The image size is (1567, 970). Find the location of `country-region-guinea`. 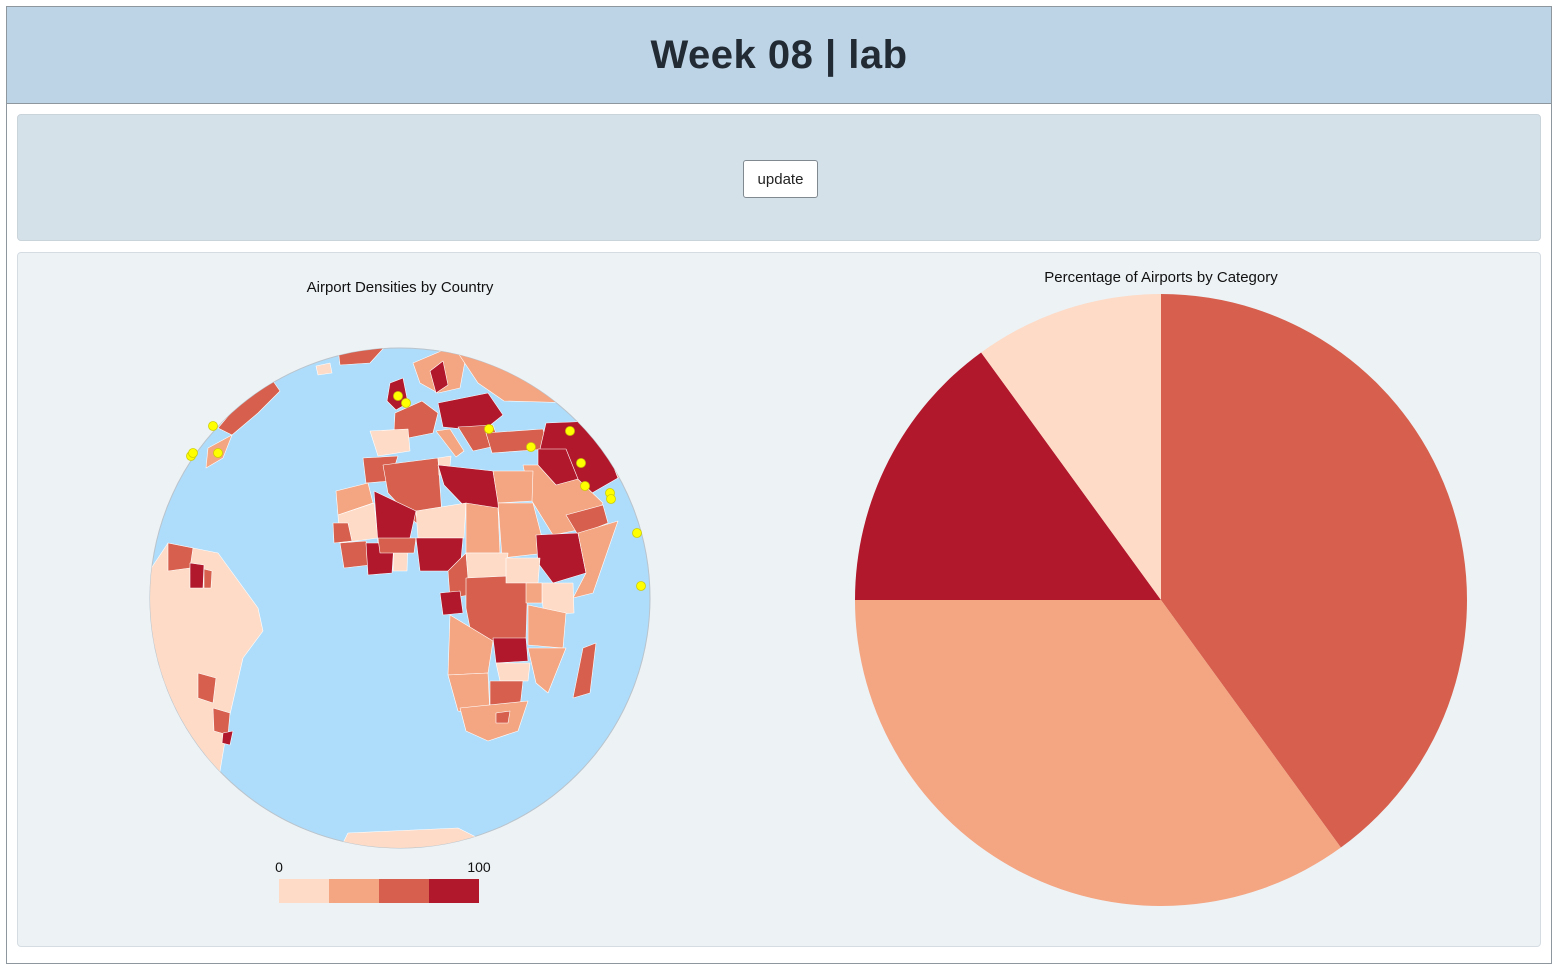

country-region-guinea is located at coordinates (355, 554).